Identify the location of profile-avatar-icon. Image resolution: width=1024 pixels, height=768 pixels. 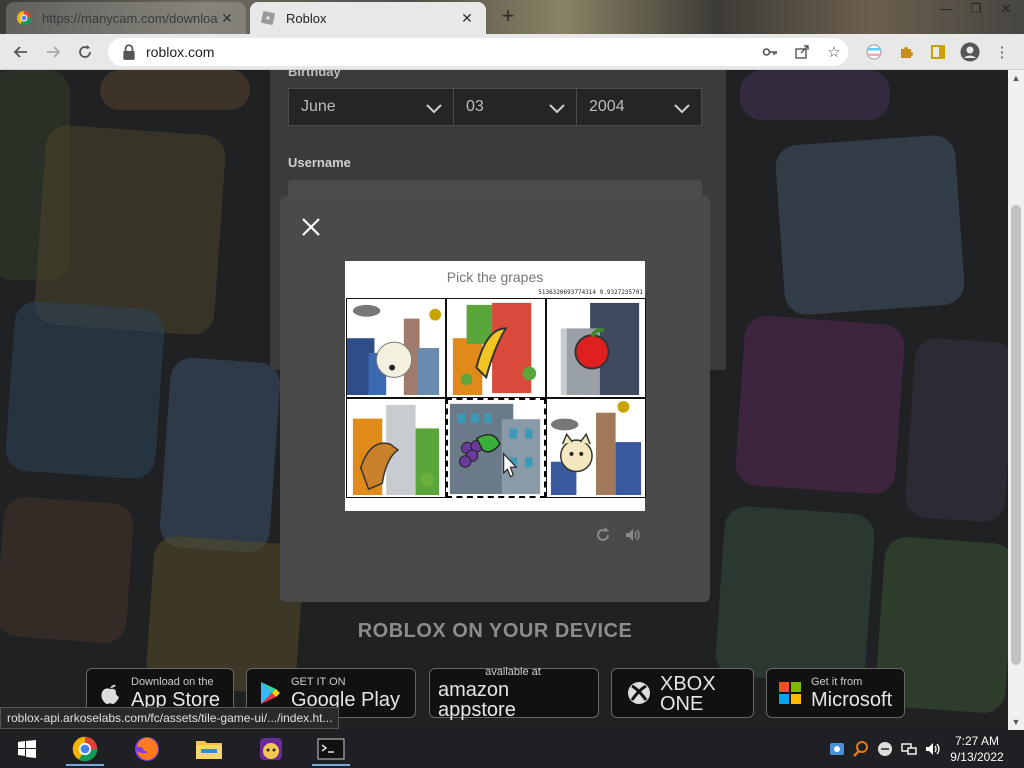
(970, 52).